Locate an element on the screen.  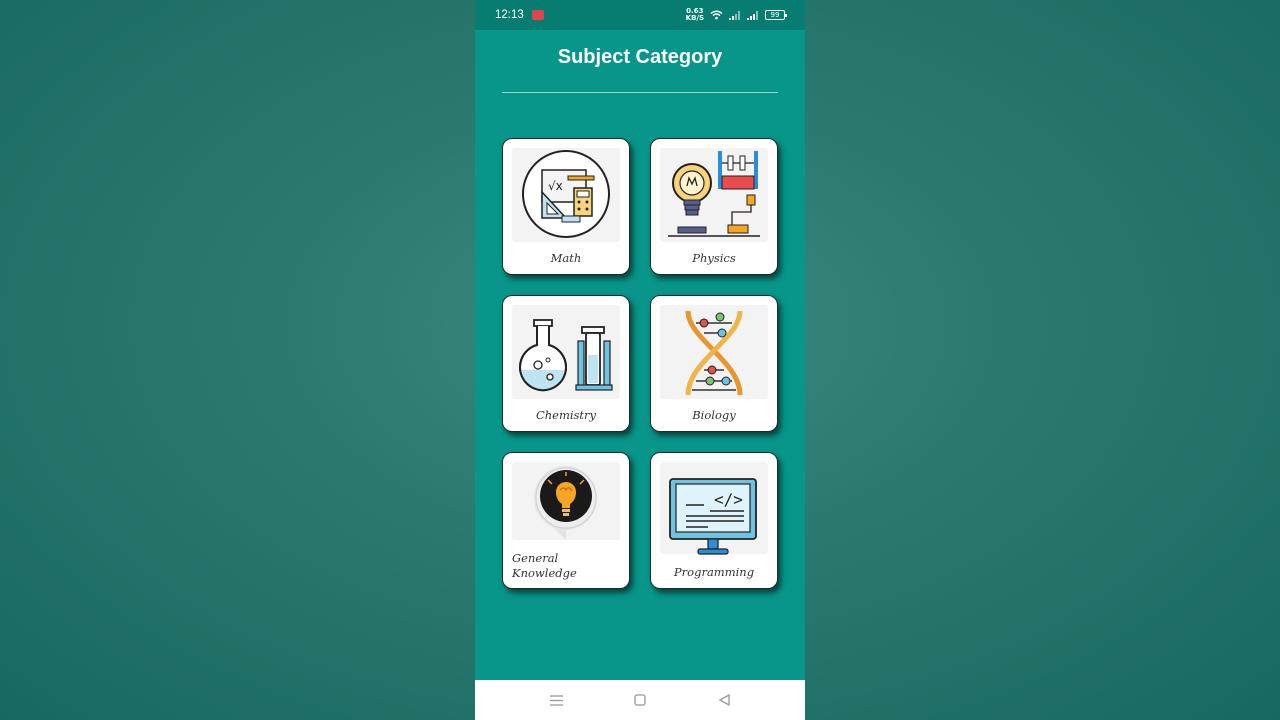
category-label: Biology is located at coordinates (714, 415).